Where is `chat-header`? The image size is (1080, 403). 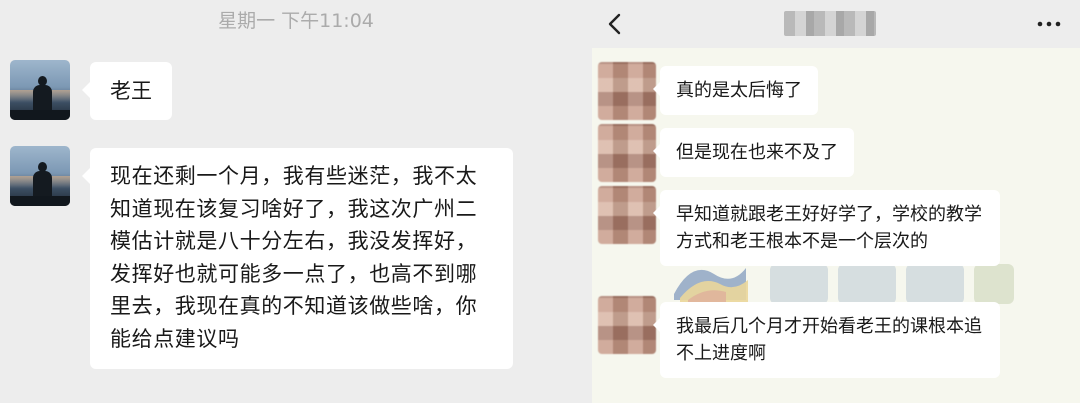 chat-header is located at coordinates (836, 24).